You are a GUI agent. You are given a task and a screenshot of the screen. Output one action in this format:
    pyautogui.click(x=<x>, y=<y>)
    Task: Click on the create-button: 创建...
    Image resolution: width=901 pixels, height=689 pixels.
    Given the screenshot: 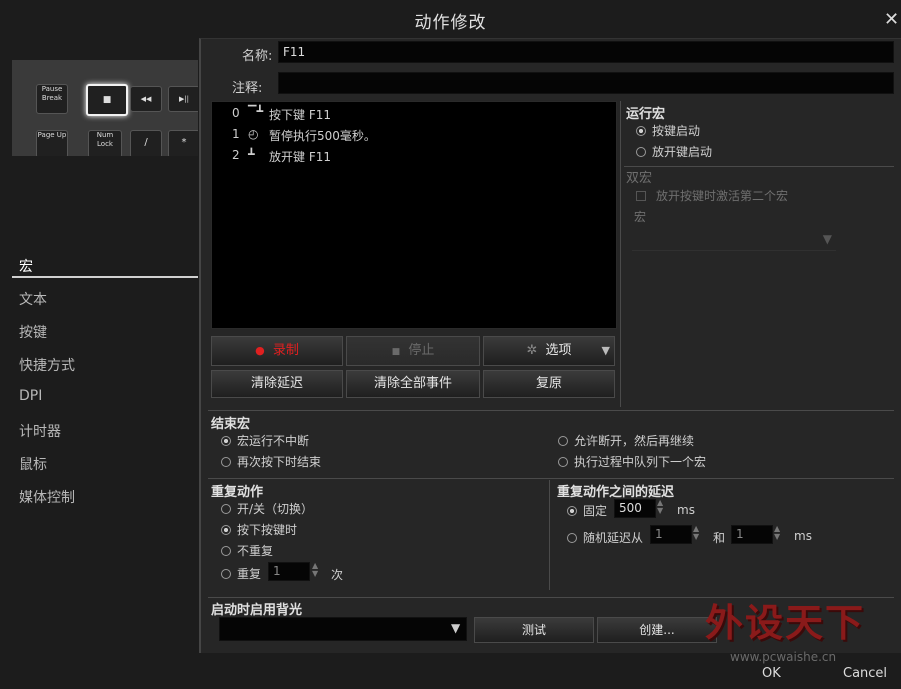 What is the action you would take?
    pyautogui.click(x=657, y=630)
    